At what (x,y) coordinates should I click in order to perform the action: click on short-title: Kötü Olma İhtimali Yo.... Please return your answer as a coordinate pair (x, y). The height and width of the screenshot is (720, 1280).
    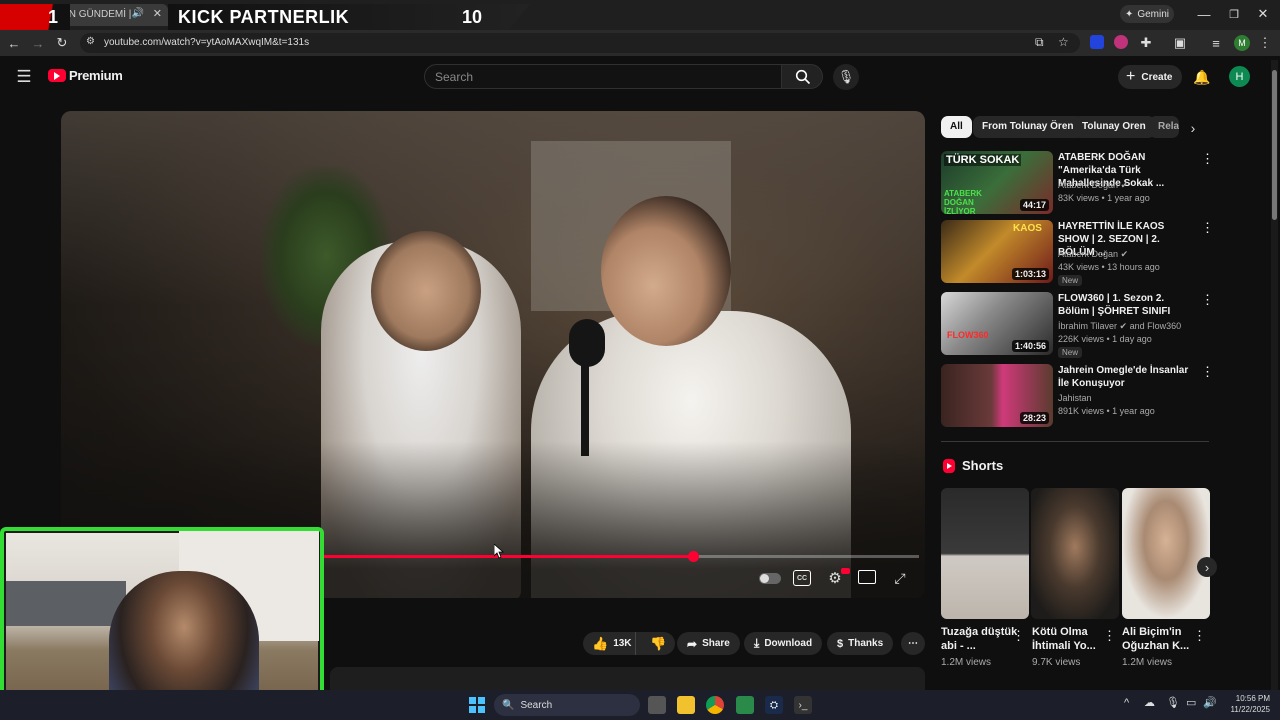
    Looking at the image, I should click on (1071, 639).